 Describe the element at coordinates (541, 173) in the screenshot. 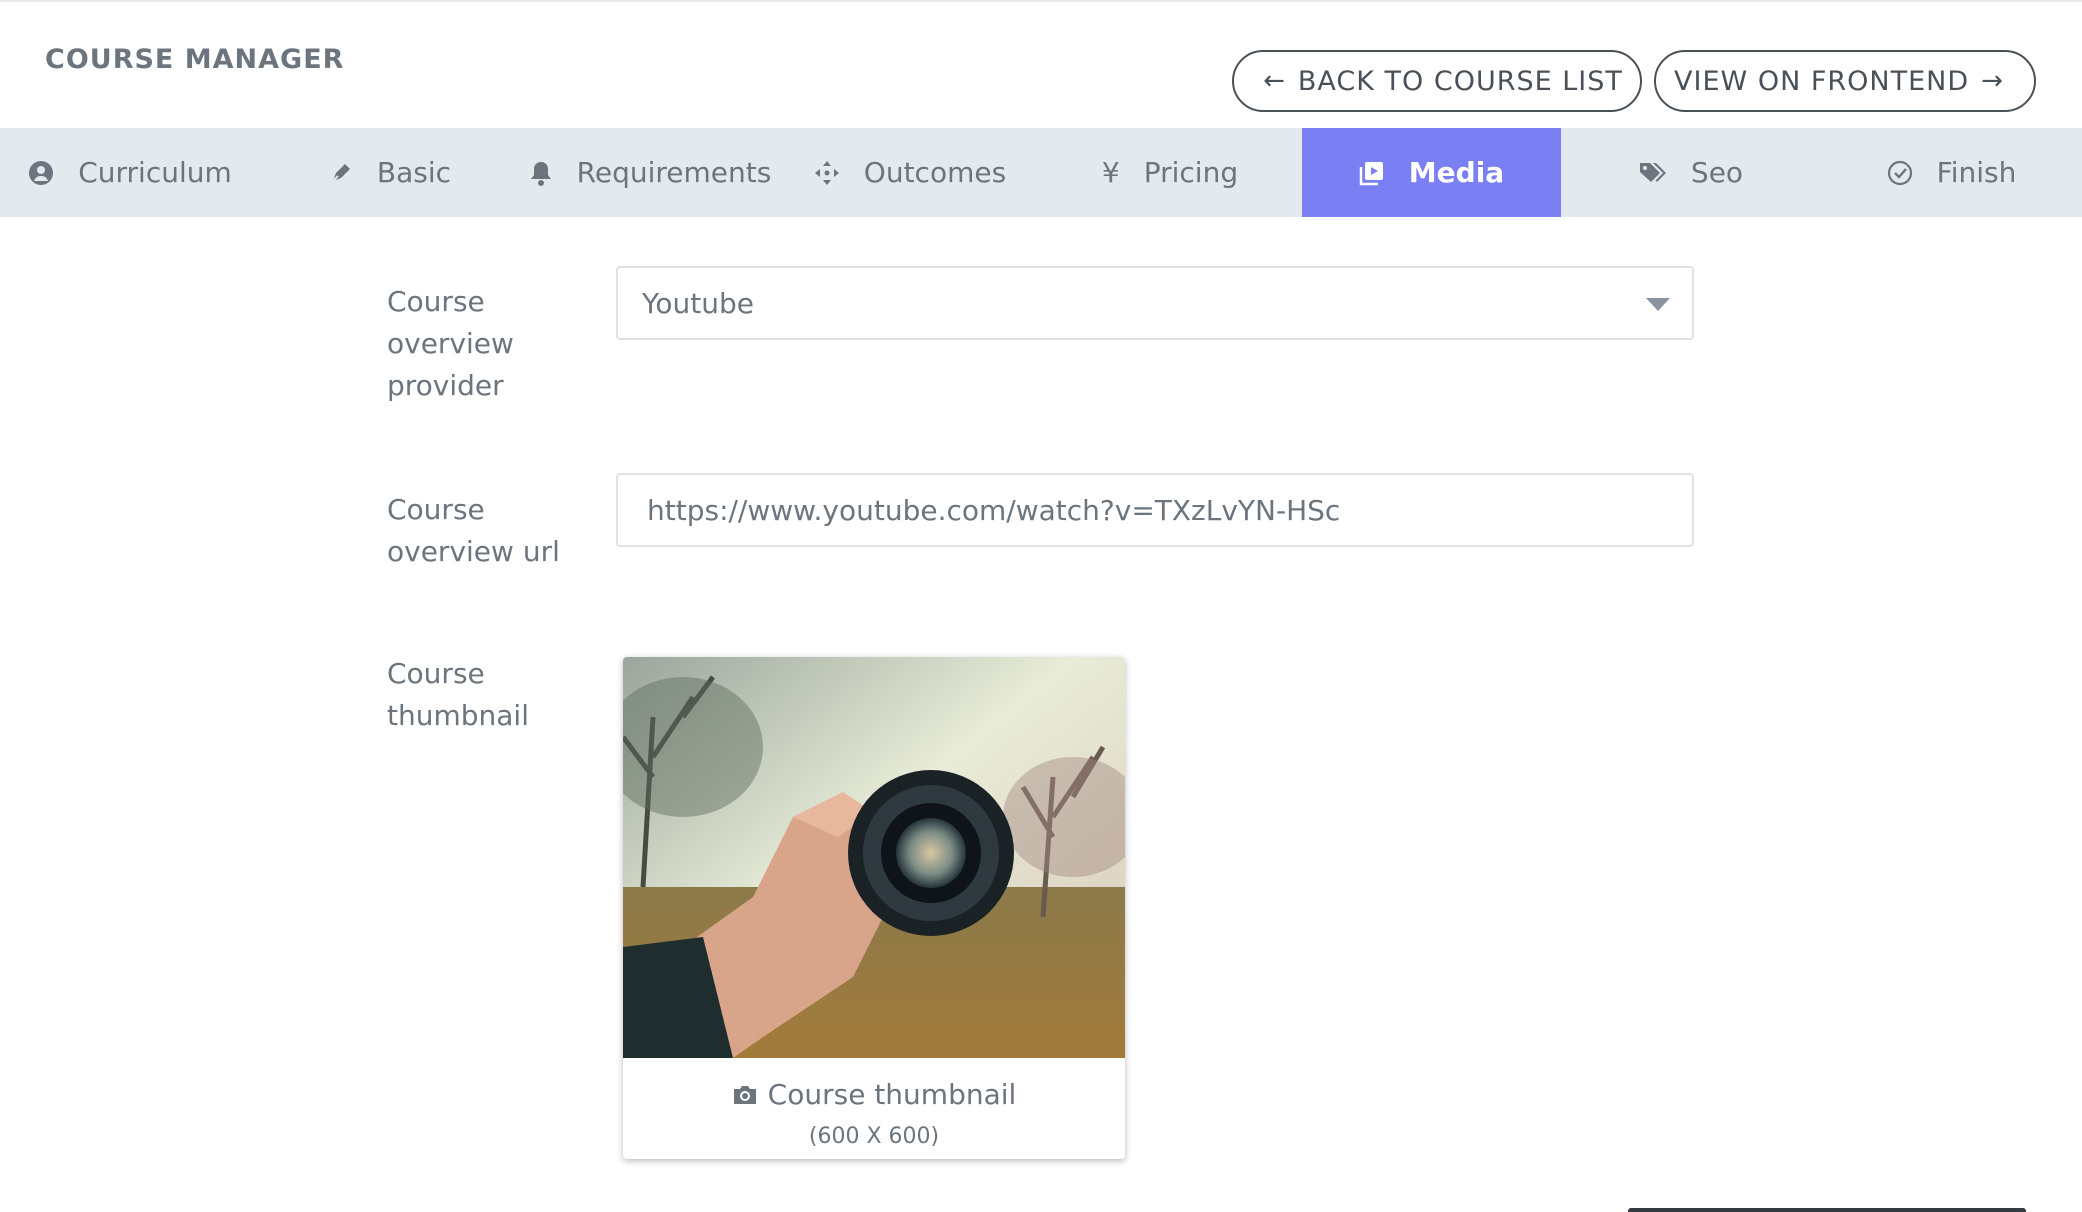

I see `bell-icon` at that location.